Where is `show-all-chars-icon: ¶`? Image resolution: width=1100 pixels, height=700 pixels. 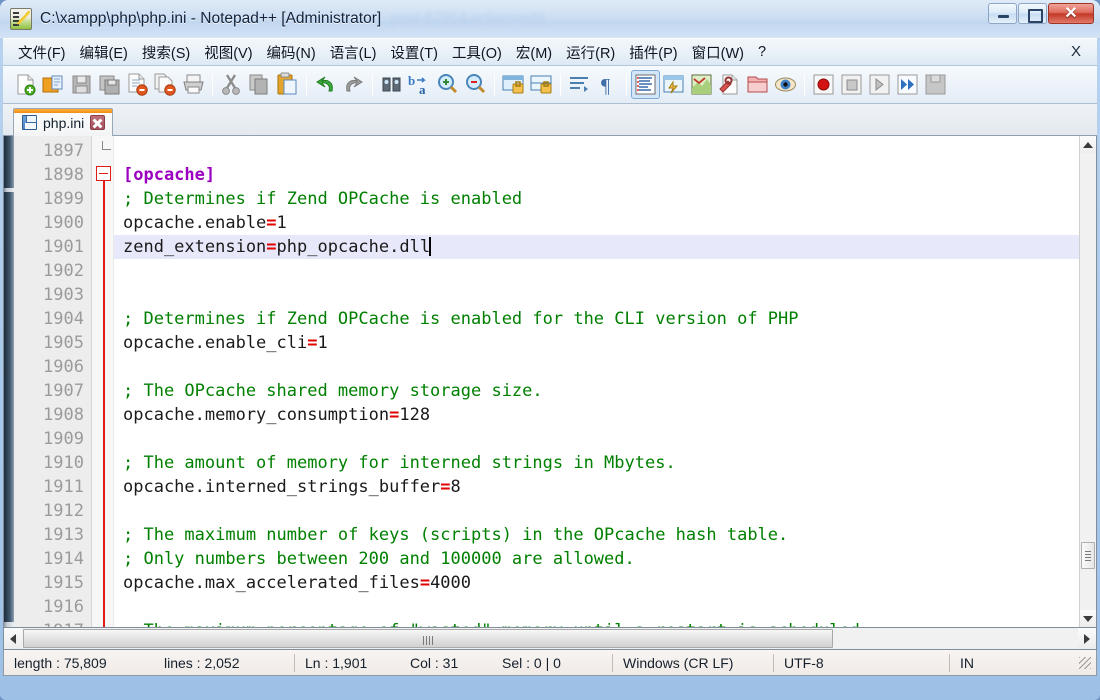 show-all-chars-icon: ¶ is located at coordinates (607, 84).